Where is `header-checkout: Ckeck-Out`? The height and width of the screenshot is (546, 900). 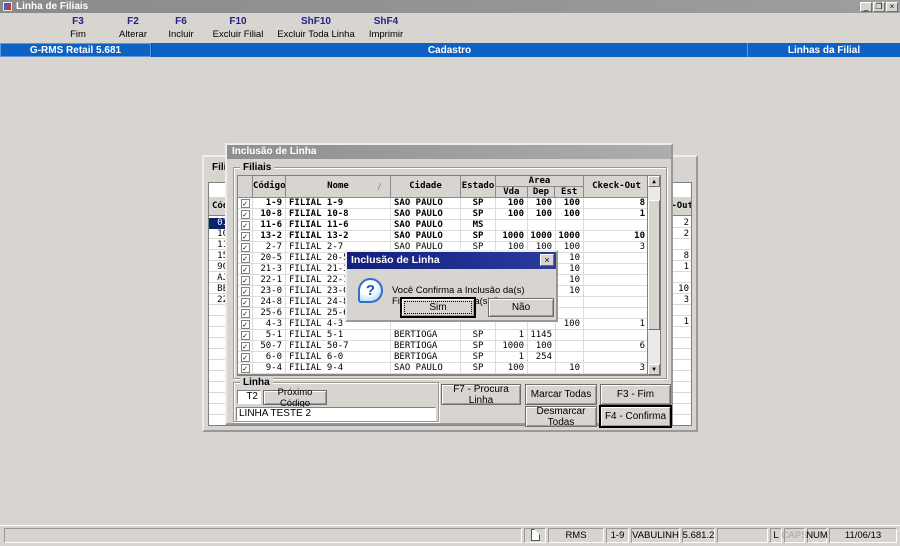
header-checkout: Ckeck-Out is located at coordinates (616, 187).